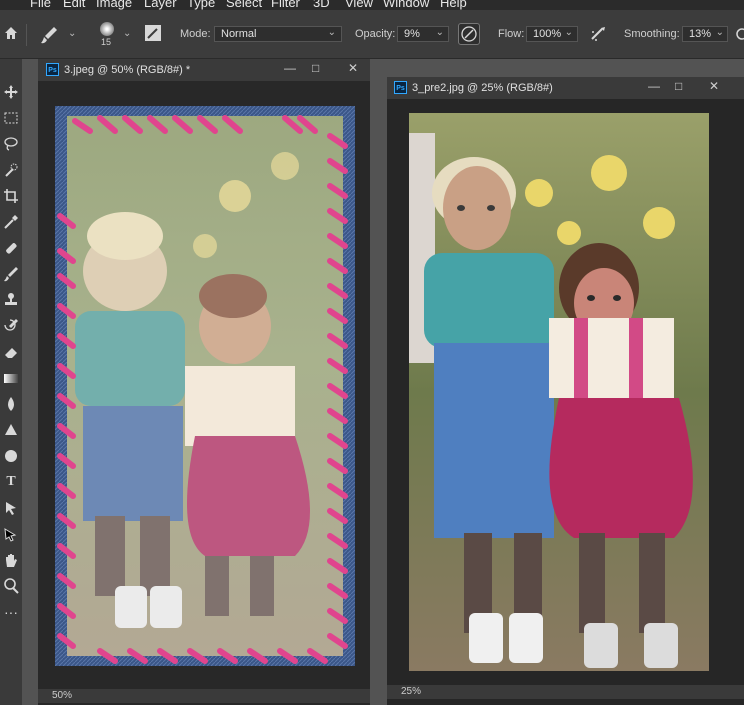  I want to click on brush-size-chevron-icon: ⌄, so click(127, 33).